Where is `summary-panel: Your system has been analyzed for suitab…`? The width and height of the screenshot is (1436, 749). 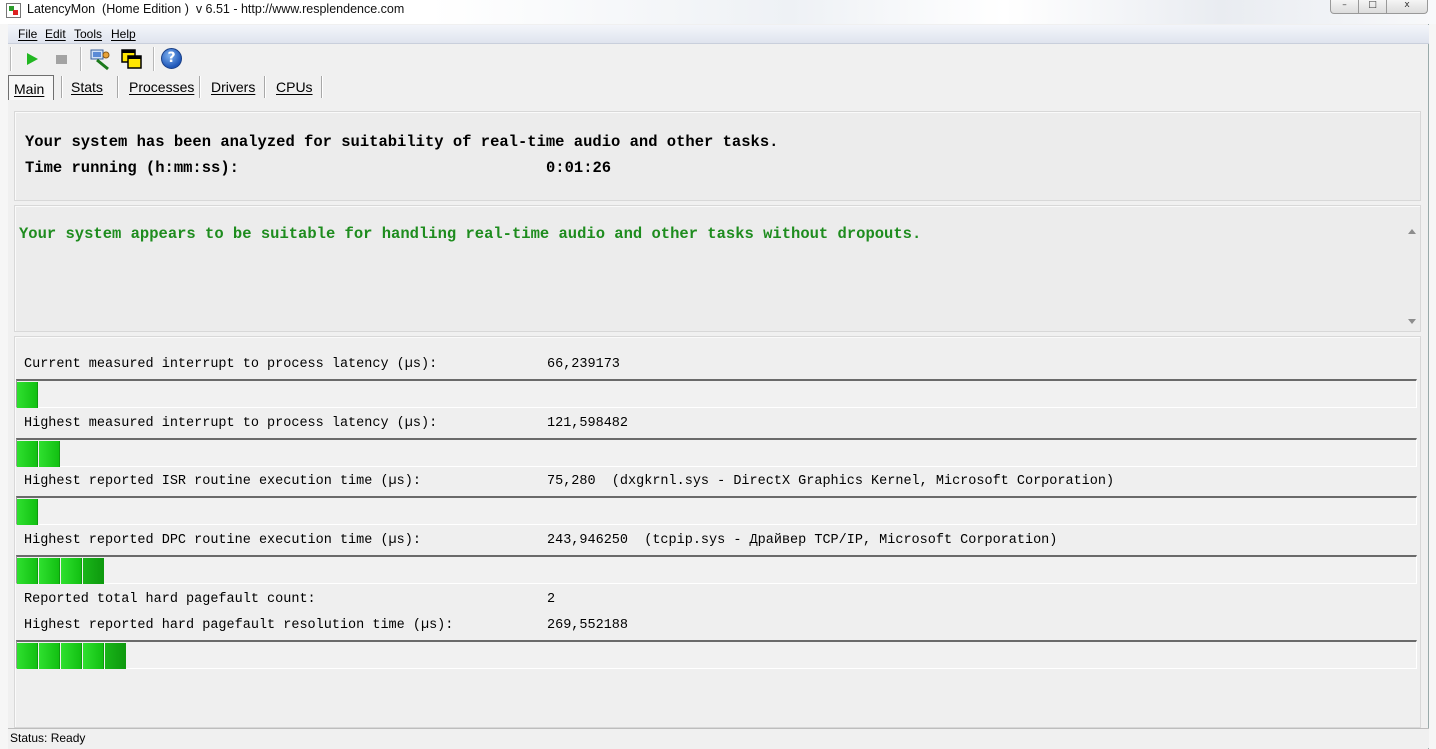 summary-panel: Your system has been analyzed for suitab… is located at coordinates (717, 156).